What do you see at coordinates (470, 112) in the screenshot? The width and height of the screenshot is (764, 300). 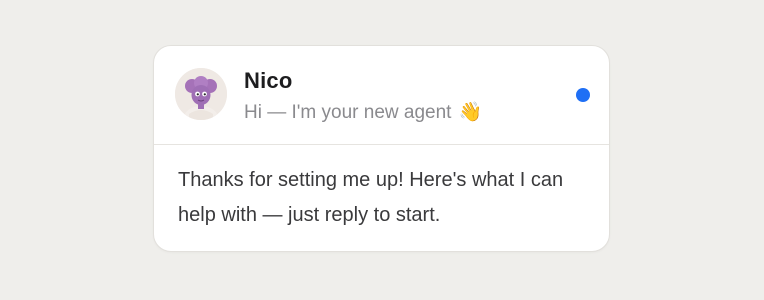 I see `waving-hand-icon: 👋` at bounding box center [470, 112].